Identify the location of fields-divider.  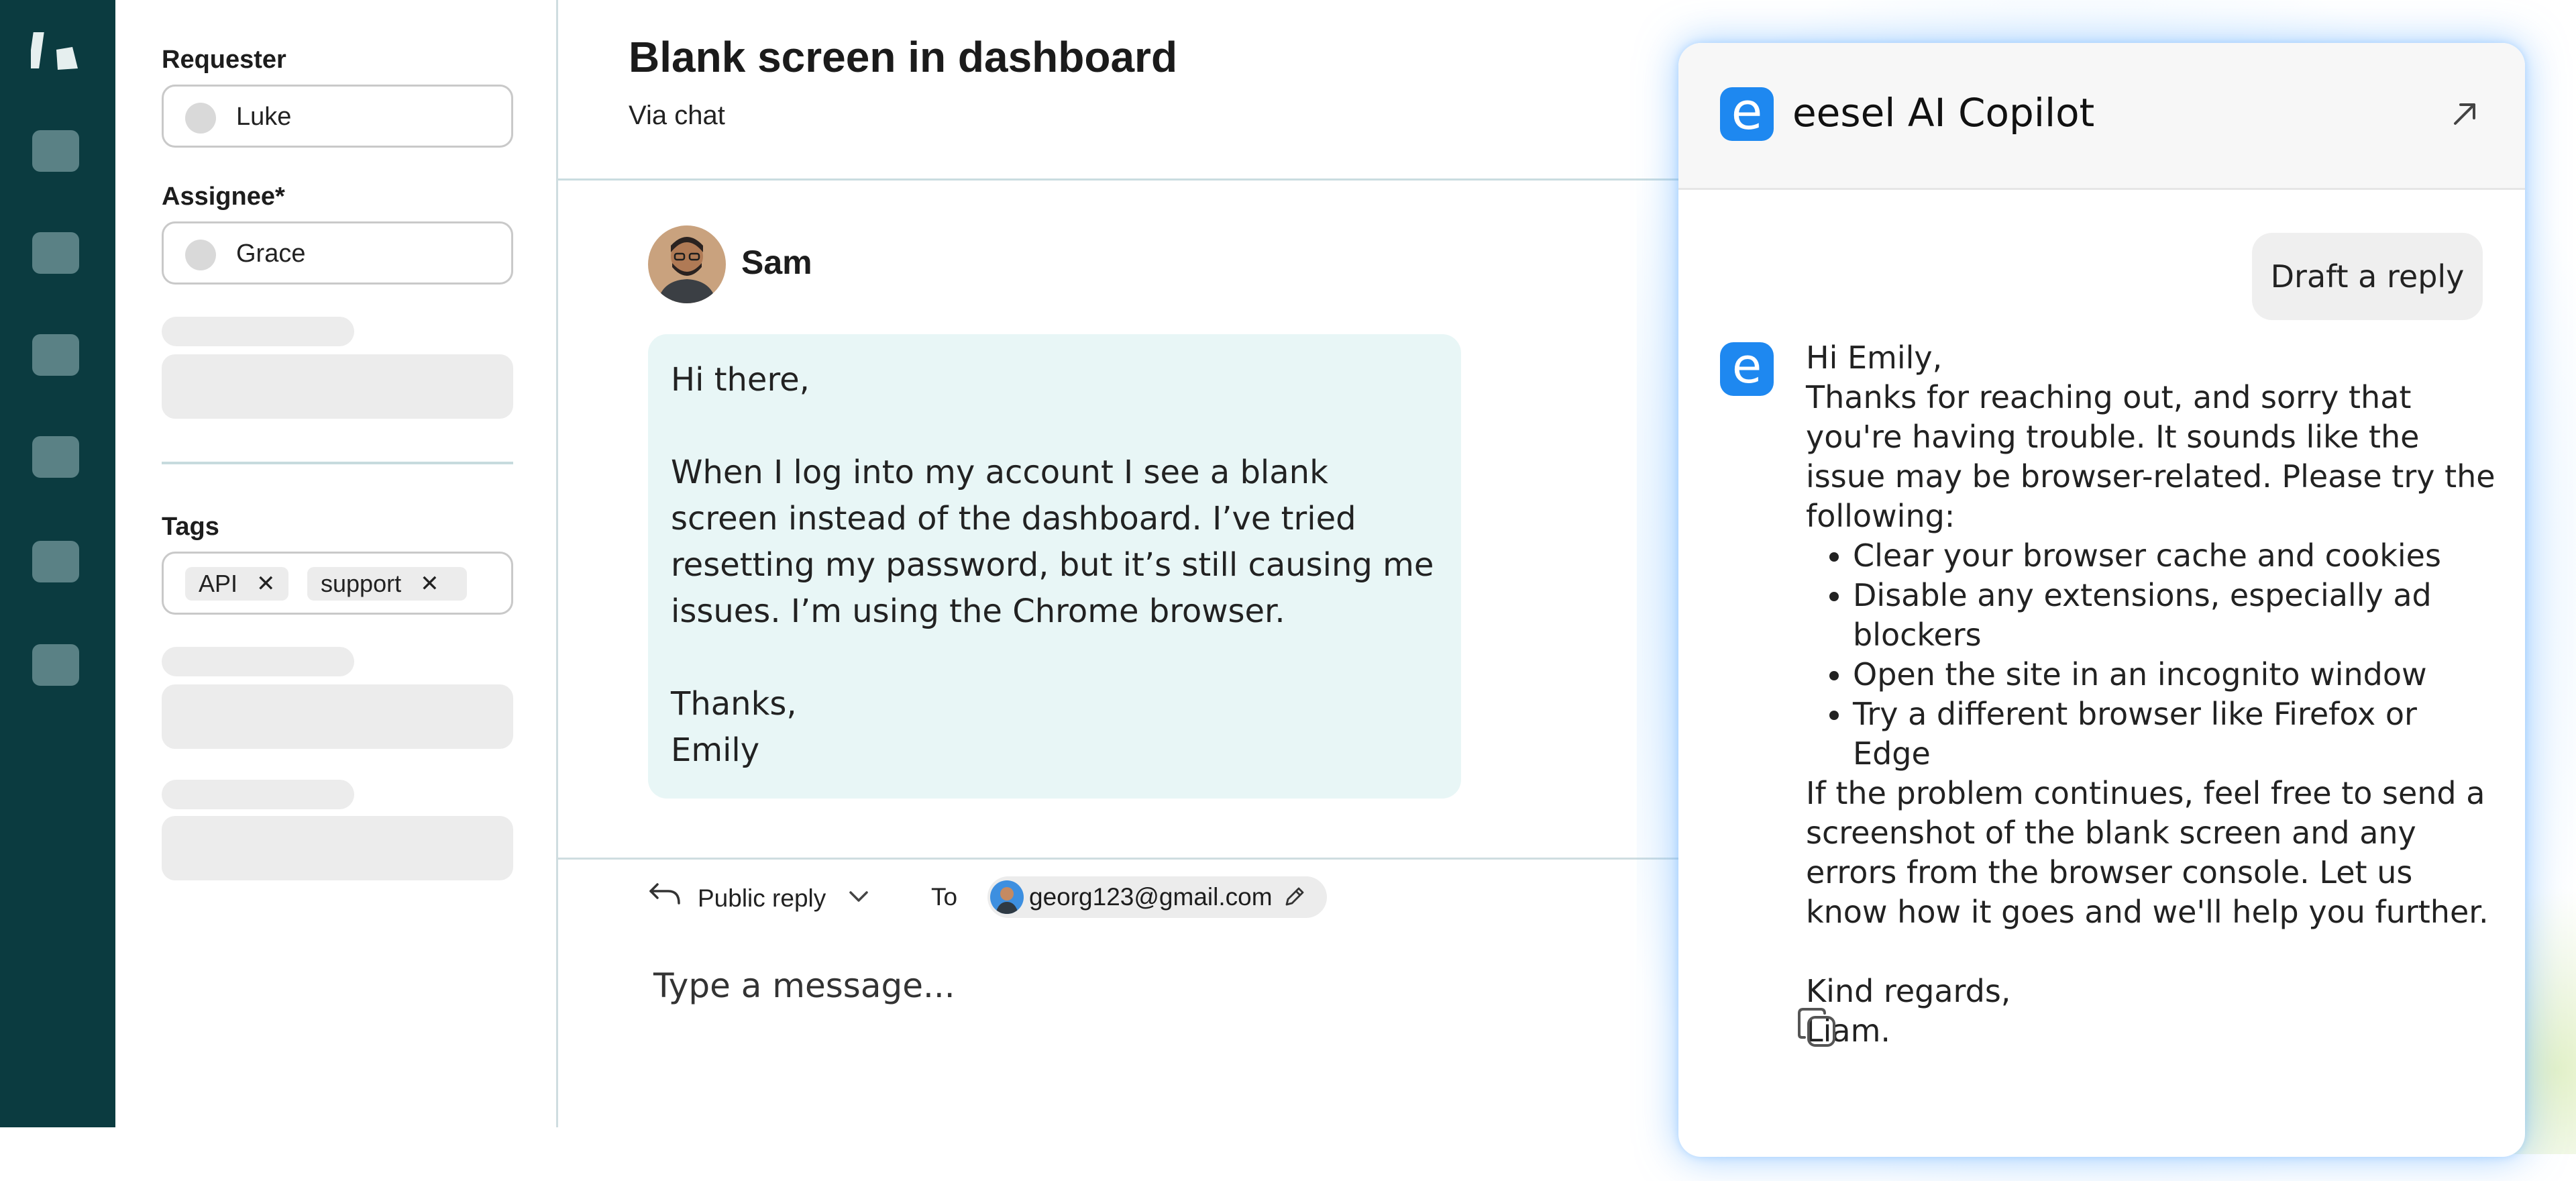
(337, 463).